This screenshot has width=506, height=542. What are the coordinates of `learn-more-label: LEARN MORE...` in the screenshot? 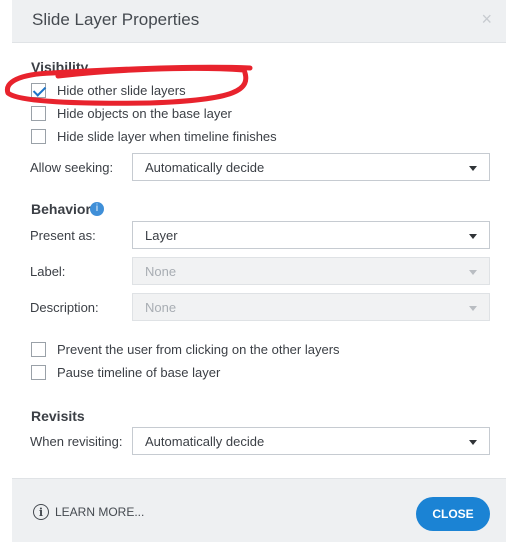 It's located at (100, 512).